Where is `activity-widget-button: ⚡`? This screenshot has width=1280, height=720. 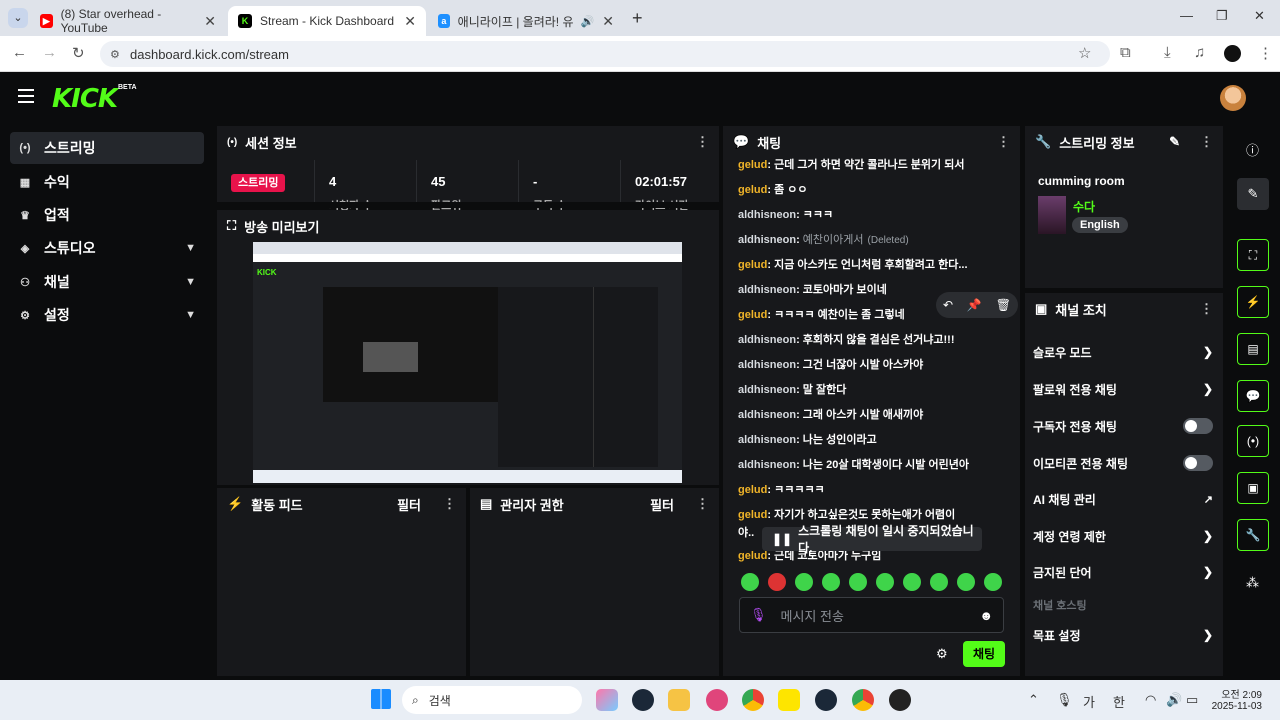
activity-widget-button: ⚡ is located at coordinates (1253, 302).